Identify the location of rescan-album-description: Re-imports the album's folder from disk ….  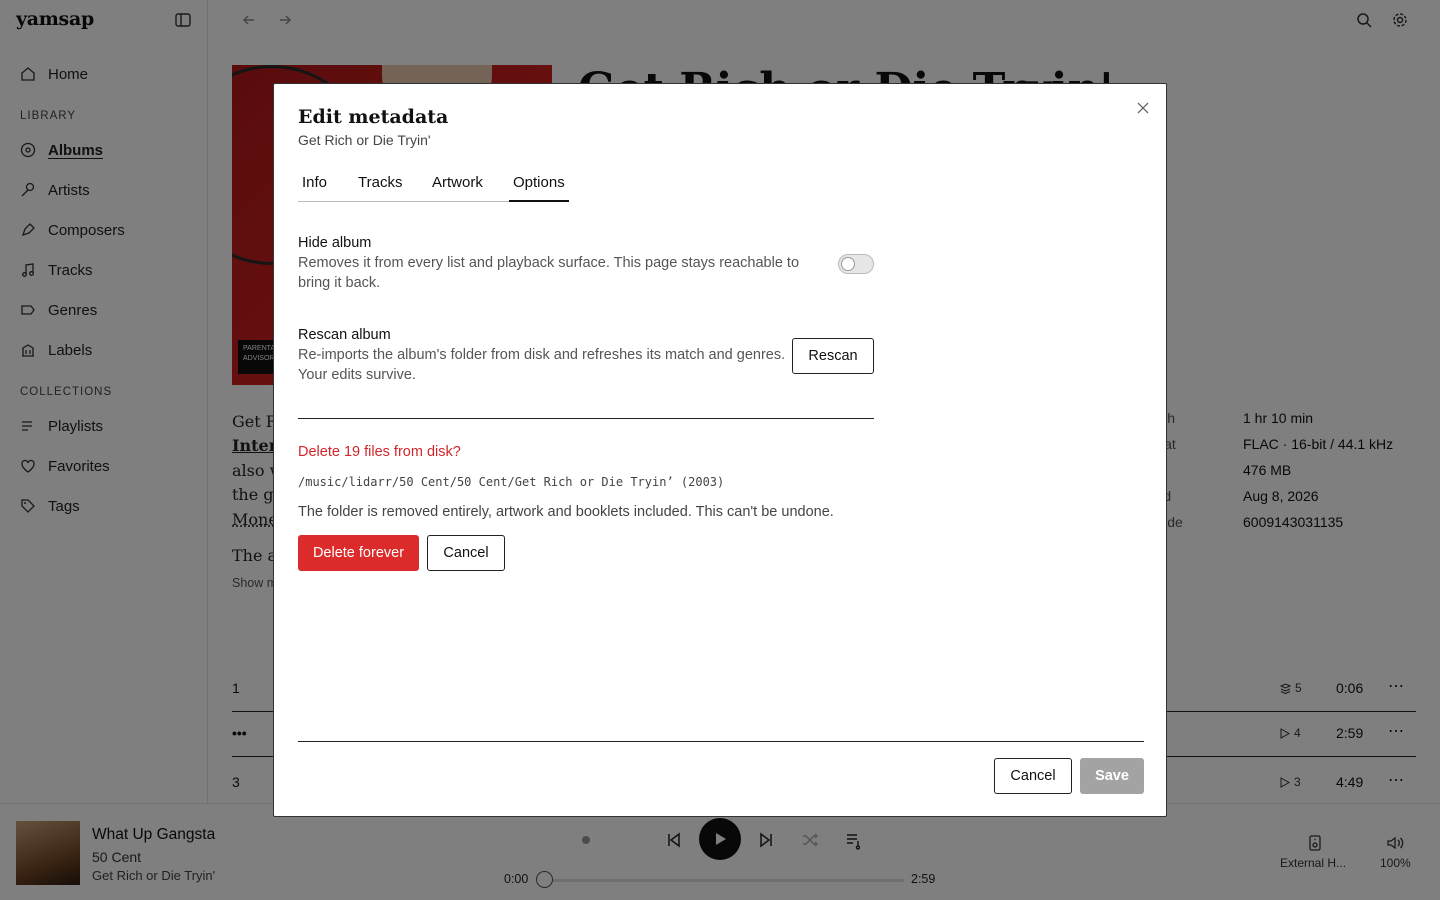
(542, 365).